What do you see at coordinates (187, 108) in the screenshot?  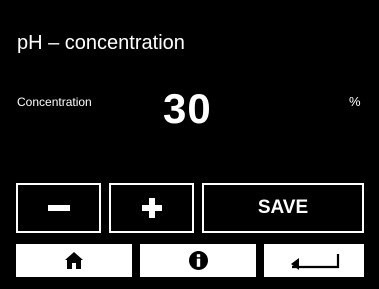 I see `concentration-value: 30` at bounding box center [187, 108].